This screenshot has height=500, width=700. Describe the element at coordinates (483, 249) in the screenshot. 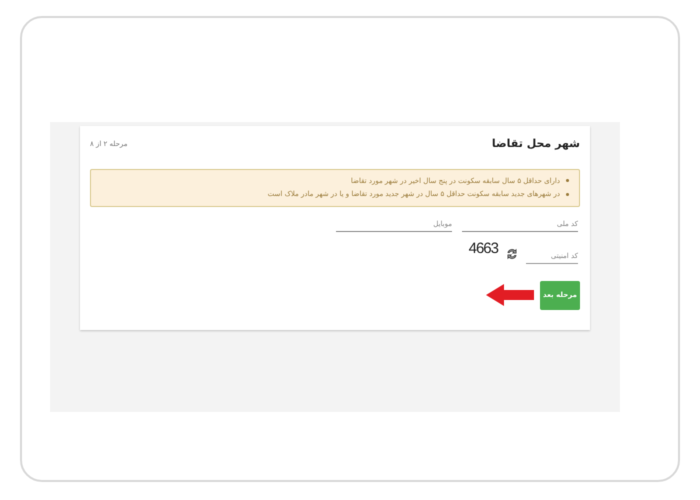

I see `captcha-code: 4663` at that location.